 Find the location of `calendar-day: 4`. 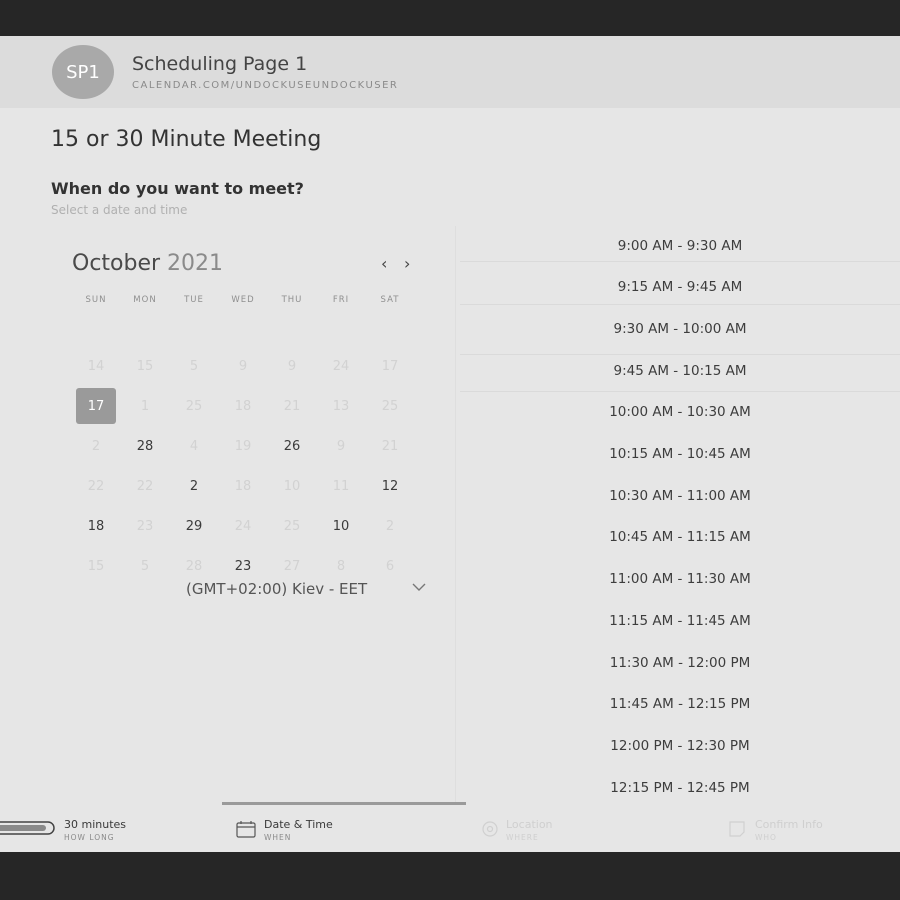

calendar-day: 4 is located at coordinates (194, 446).